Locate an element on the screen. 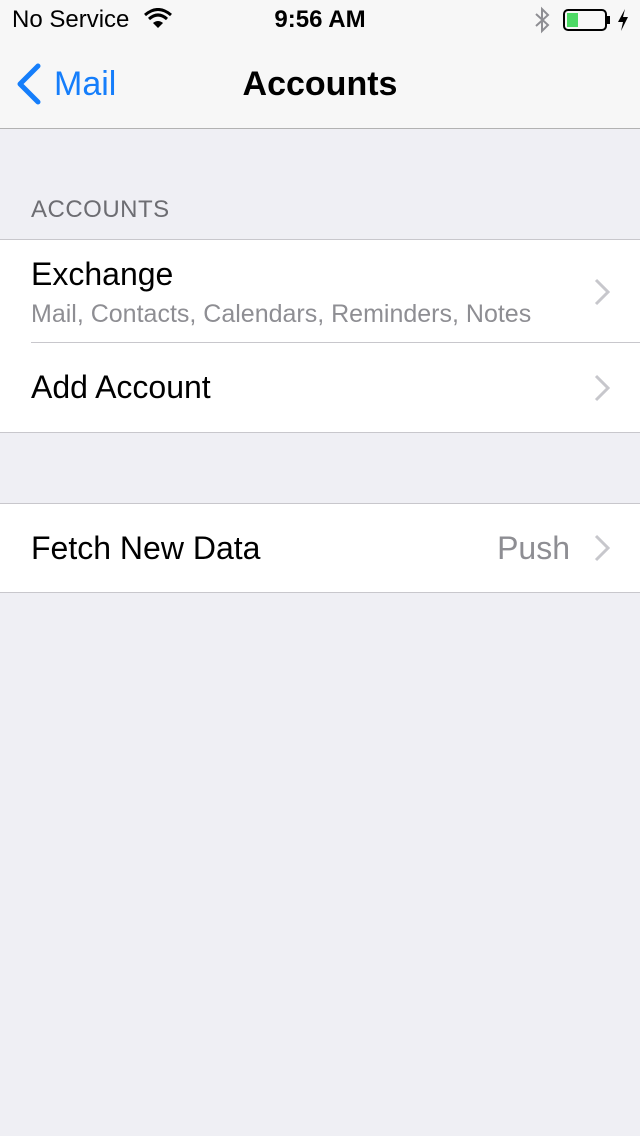 This screenshot has width=640, height=1136. status-bar: No Service 9:56 AM is located at coordinates (320, 20).